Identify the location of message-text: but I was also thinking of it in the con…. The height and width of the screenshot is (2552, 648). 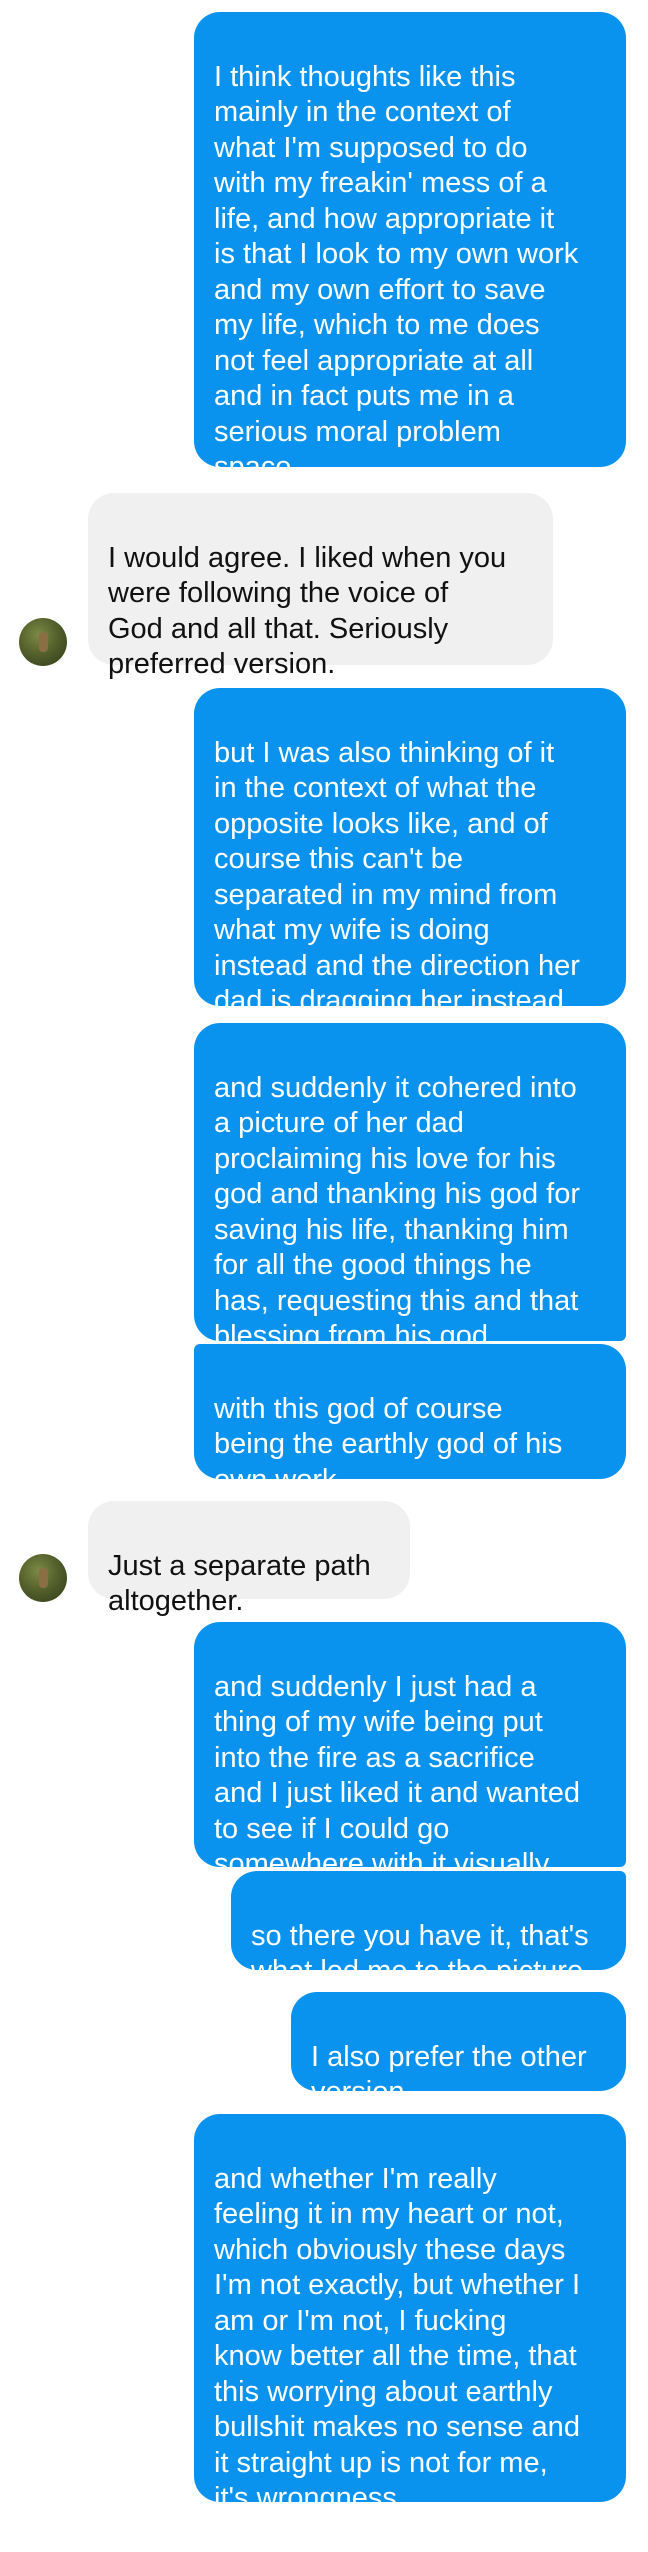
(397, 877).